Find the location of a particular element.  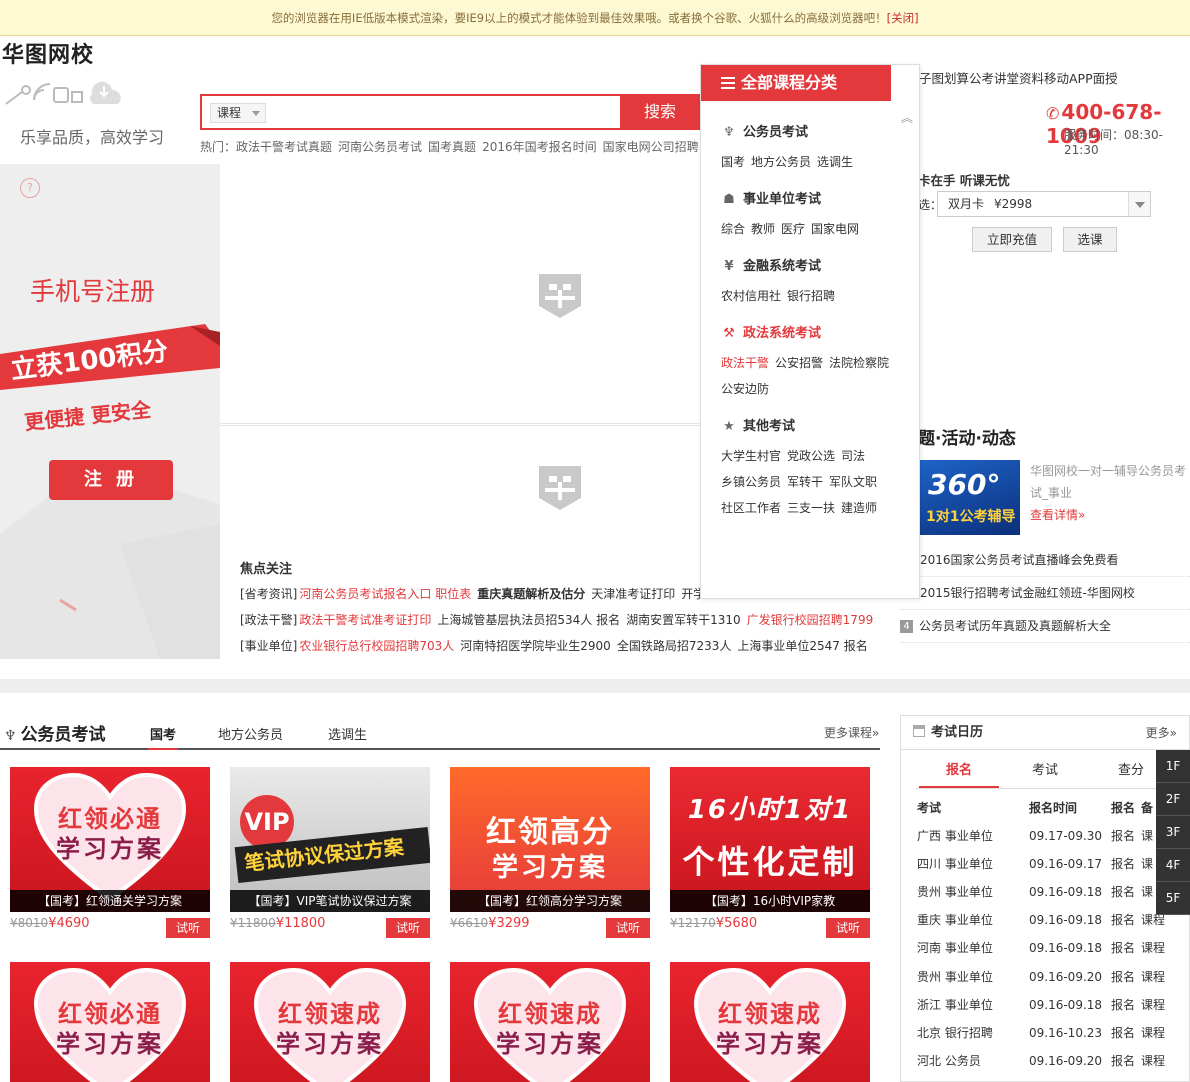

tab-exam: 考试 is located at coordinates (1045, 774).